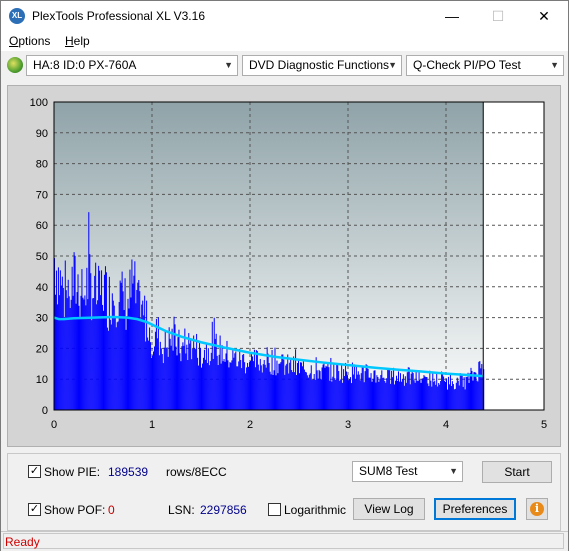  Describe the element at coordinates (322, 65) in the screenshot. I see `function-select: DVD Diagnostic Functions ▼` at that location.